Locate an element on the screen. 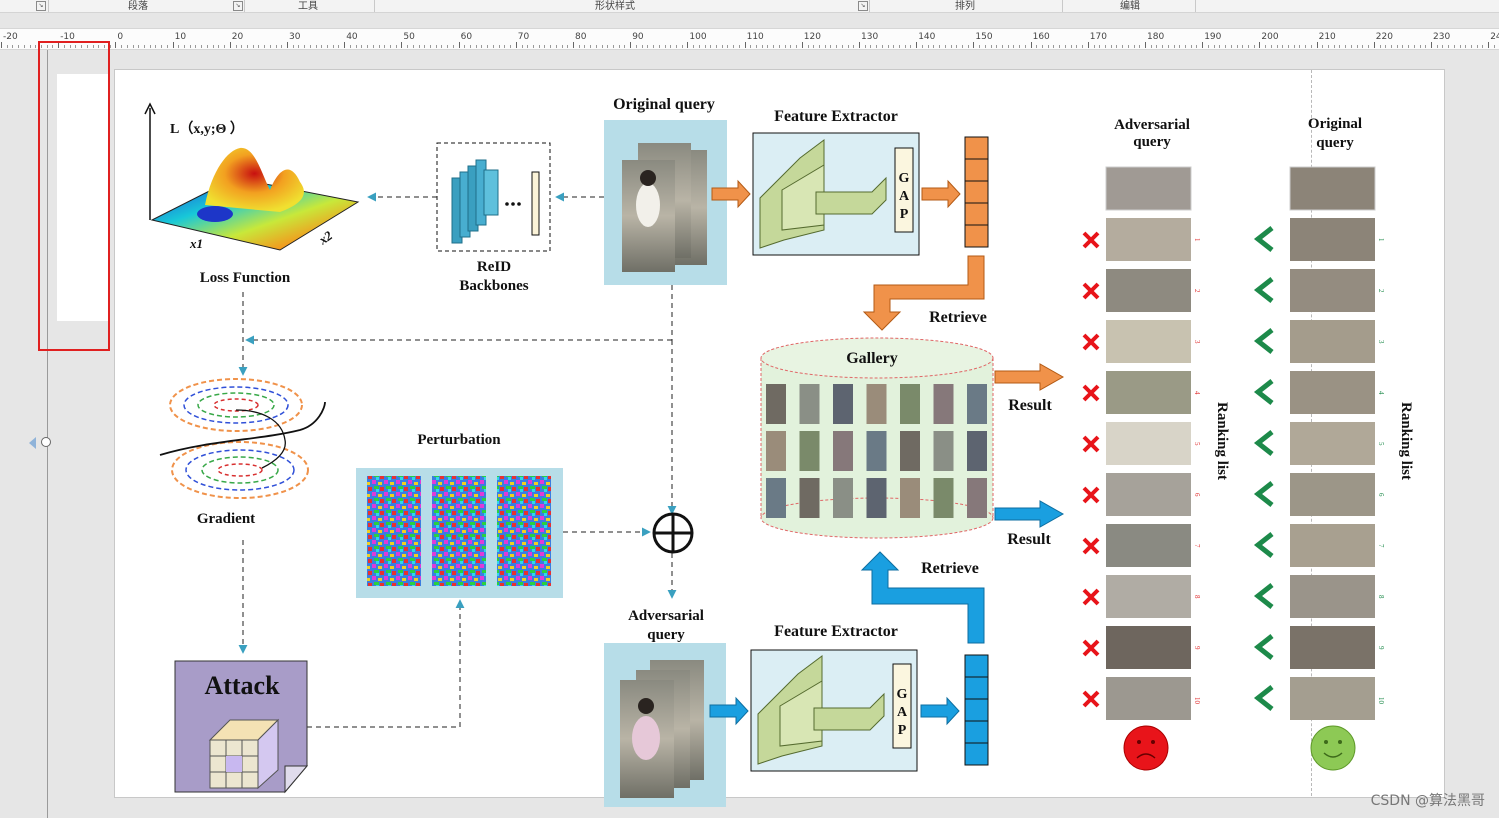 The height and width of the screenshot is (818, 1499). original-column-title-line1: Original is located at coordinates (1335, 124).